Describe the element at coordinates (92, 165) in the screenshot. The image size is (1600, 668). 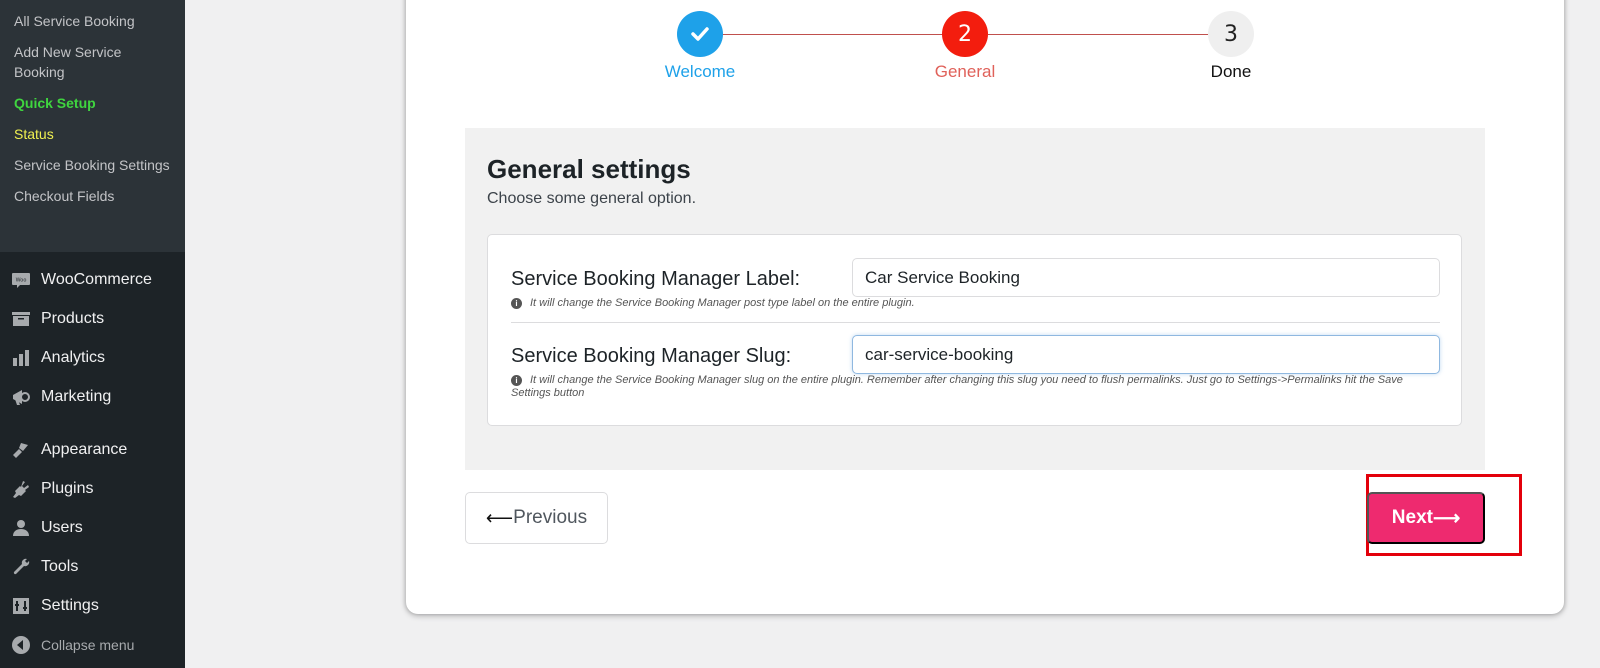
I see `submenu-service-booking-settings: Service Booking Settings` at that location.